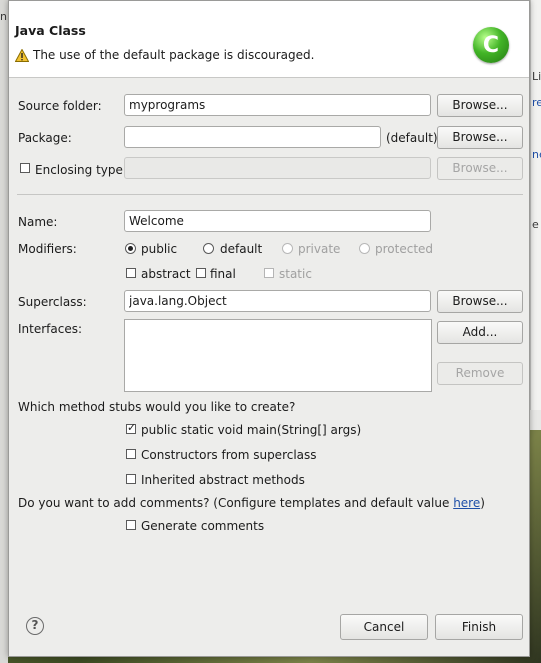 This screenshot has width=541, height=663. I want to click on superclass-label: Superclass:, so click(52, 302).